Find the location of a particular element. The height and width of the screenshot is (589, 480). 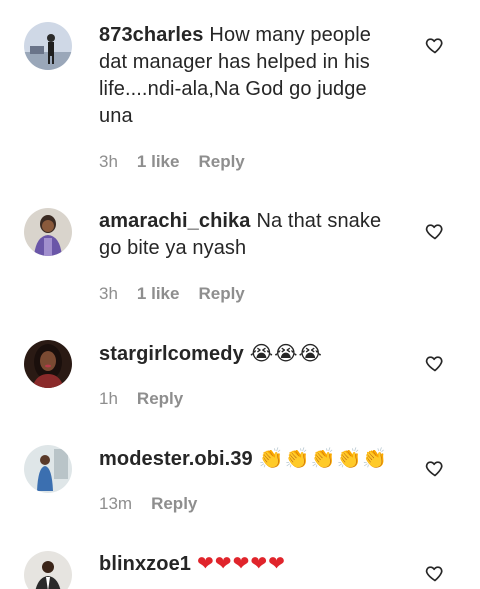

username: amarachi_chika is located at coordinates (175, 221).